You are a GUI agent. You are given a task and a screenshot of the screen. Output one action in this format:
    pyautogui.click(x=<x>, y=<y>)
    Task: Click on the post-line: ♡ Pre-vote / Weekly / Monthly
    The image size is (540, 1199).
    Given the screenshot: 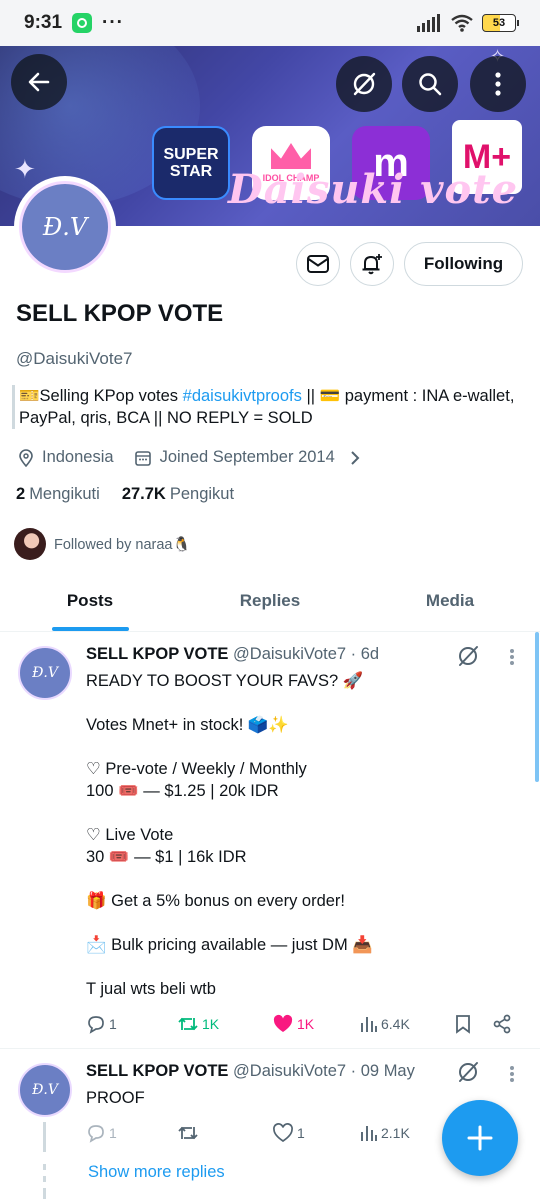 What is the action you would take?
    pyautogui.click(x=196, y=769)
    